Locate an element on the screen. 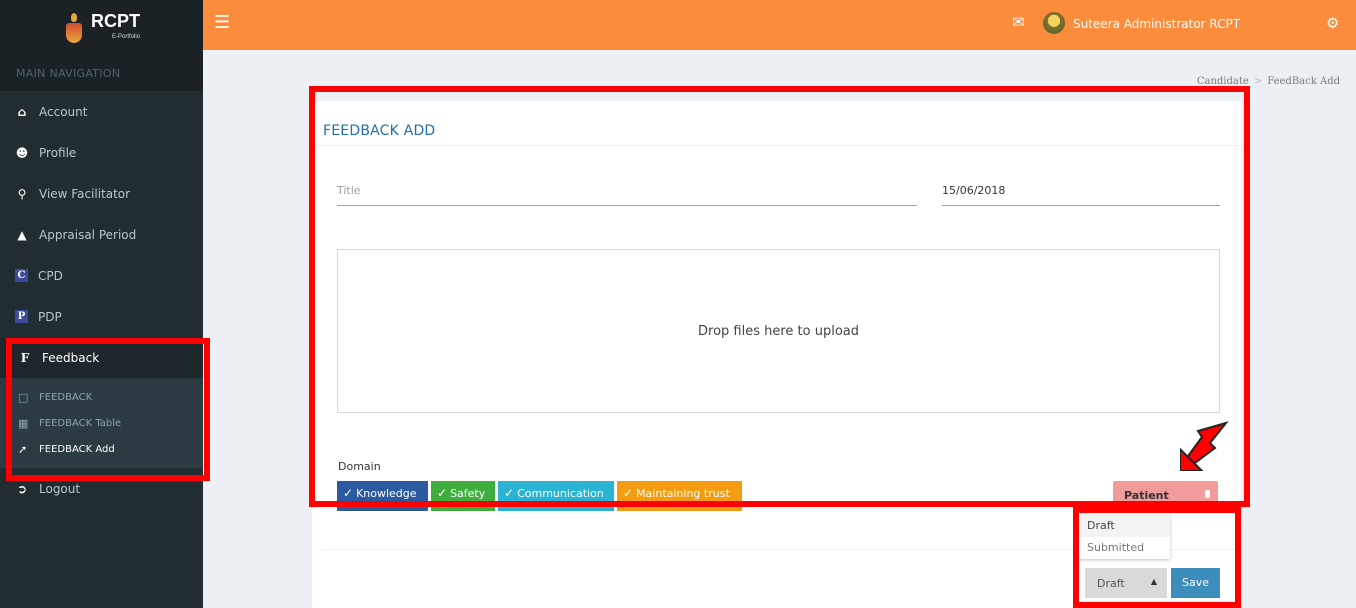  sidebar-item-profile: ☻ Profile is located at coordinates (101, 152).